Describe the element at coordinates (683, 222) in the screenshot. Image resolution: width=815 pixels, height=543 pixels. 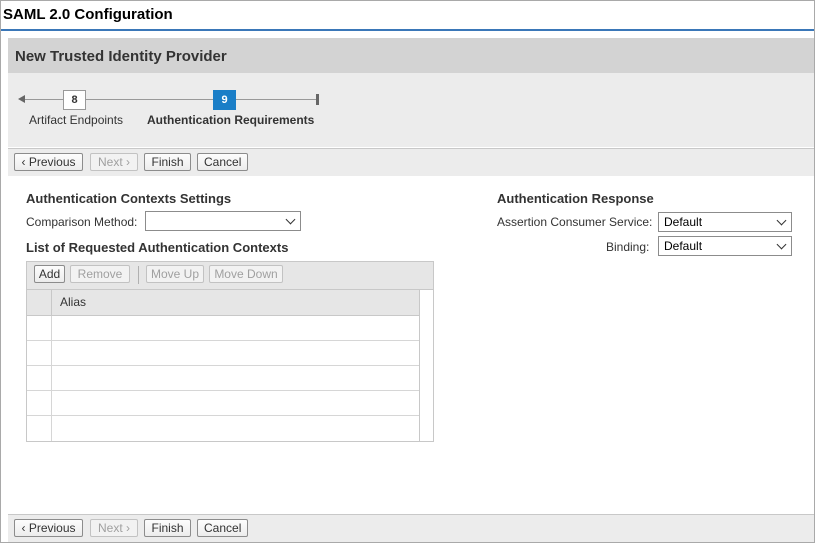
I see `acs-value: Default` at that location.